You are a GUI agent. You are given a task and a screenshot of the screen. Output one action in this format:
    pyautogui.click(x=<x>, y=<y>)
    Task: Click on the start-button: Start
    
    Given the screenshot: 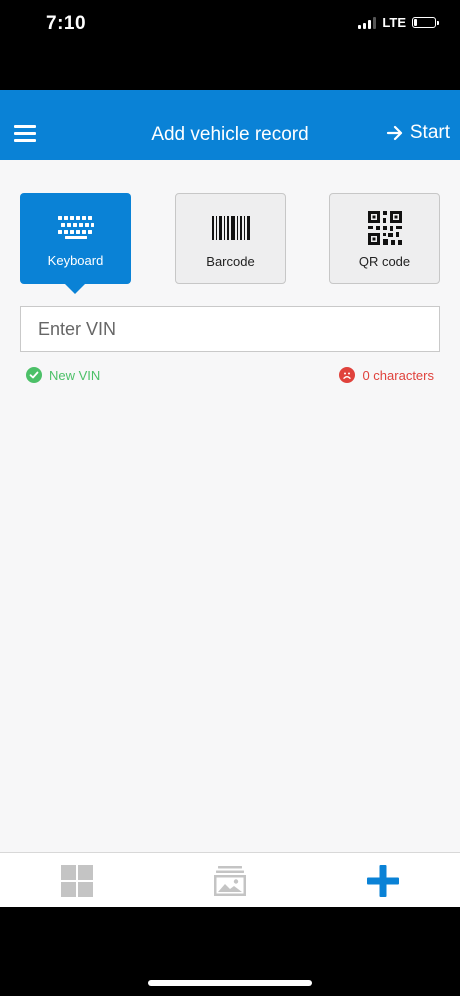 What is the action you would take?
    pyautogui.click(x=418, y=133)
    